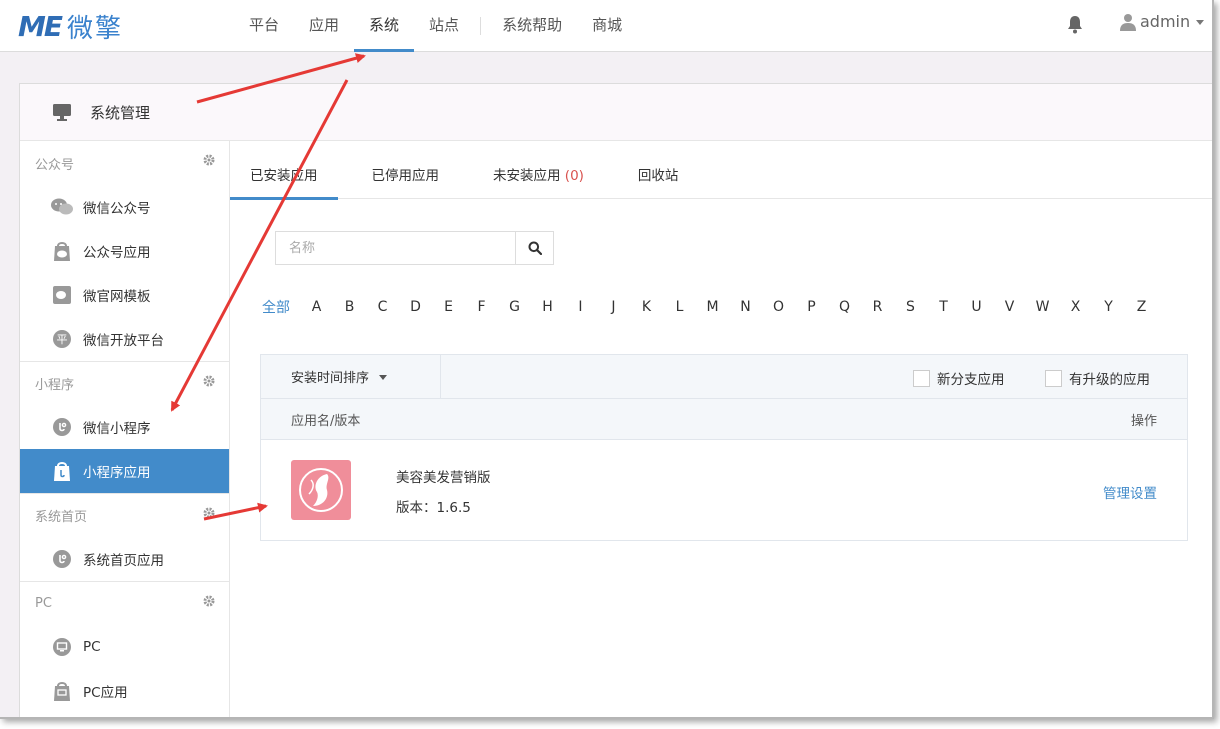  Describe the element at coordinates (1143, 421) in the screenshot. I see `col-actions: 操作` at that location.